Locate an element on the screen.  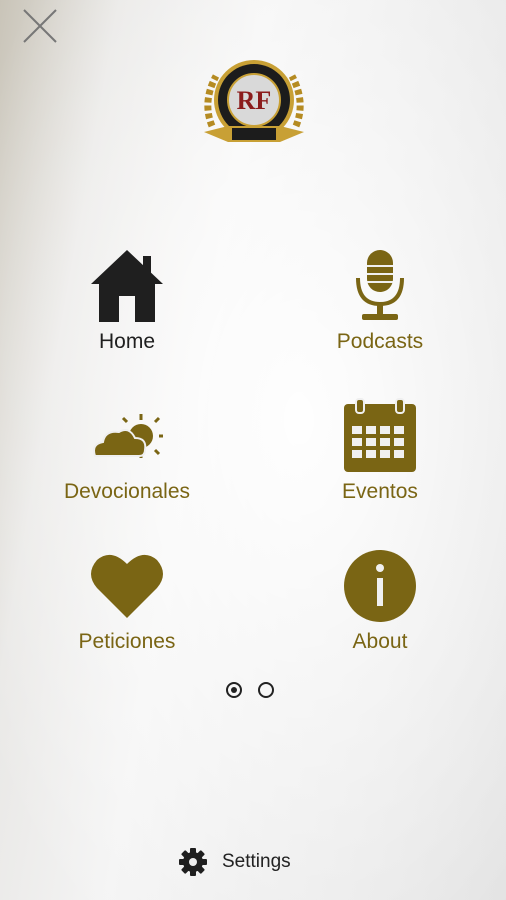
calendar-icon is located at coordinates (380, 435).